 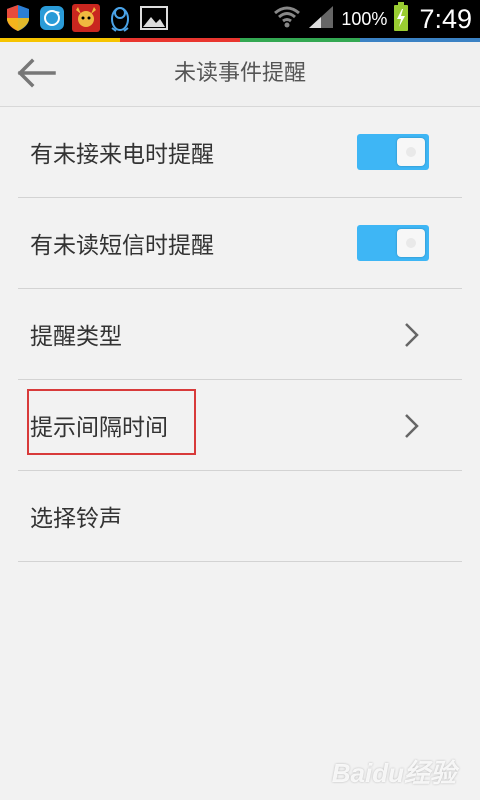 What do you see at coordinates (99, 428) in the screenshot?
I see `setting-label: 提示间隔时间` at bounding box center [99, 428].